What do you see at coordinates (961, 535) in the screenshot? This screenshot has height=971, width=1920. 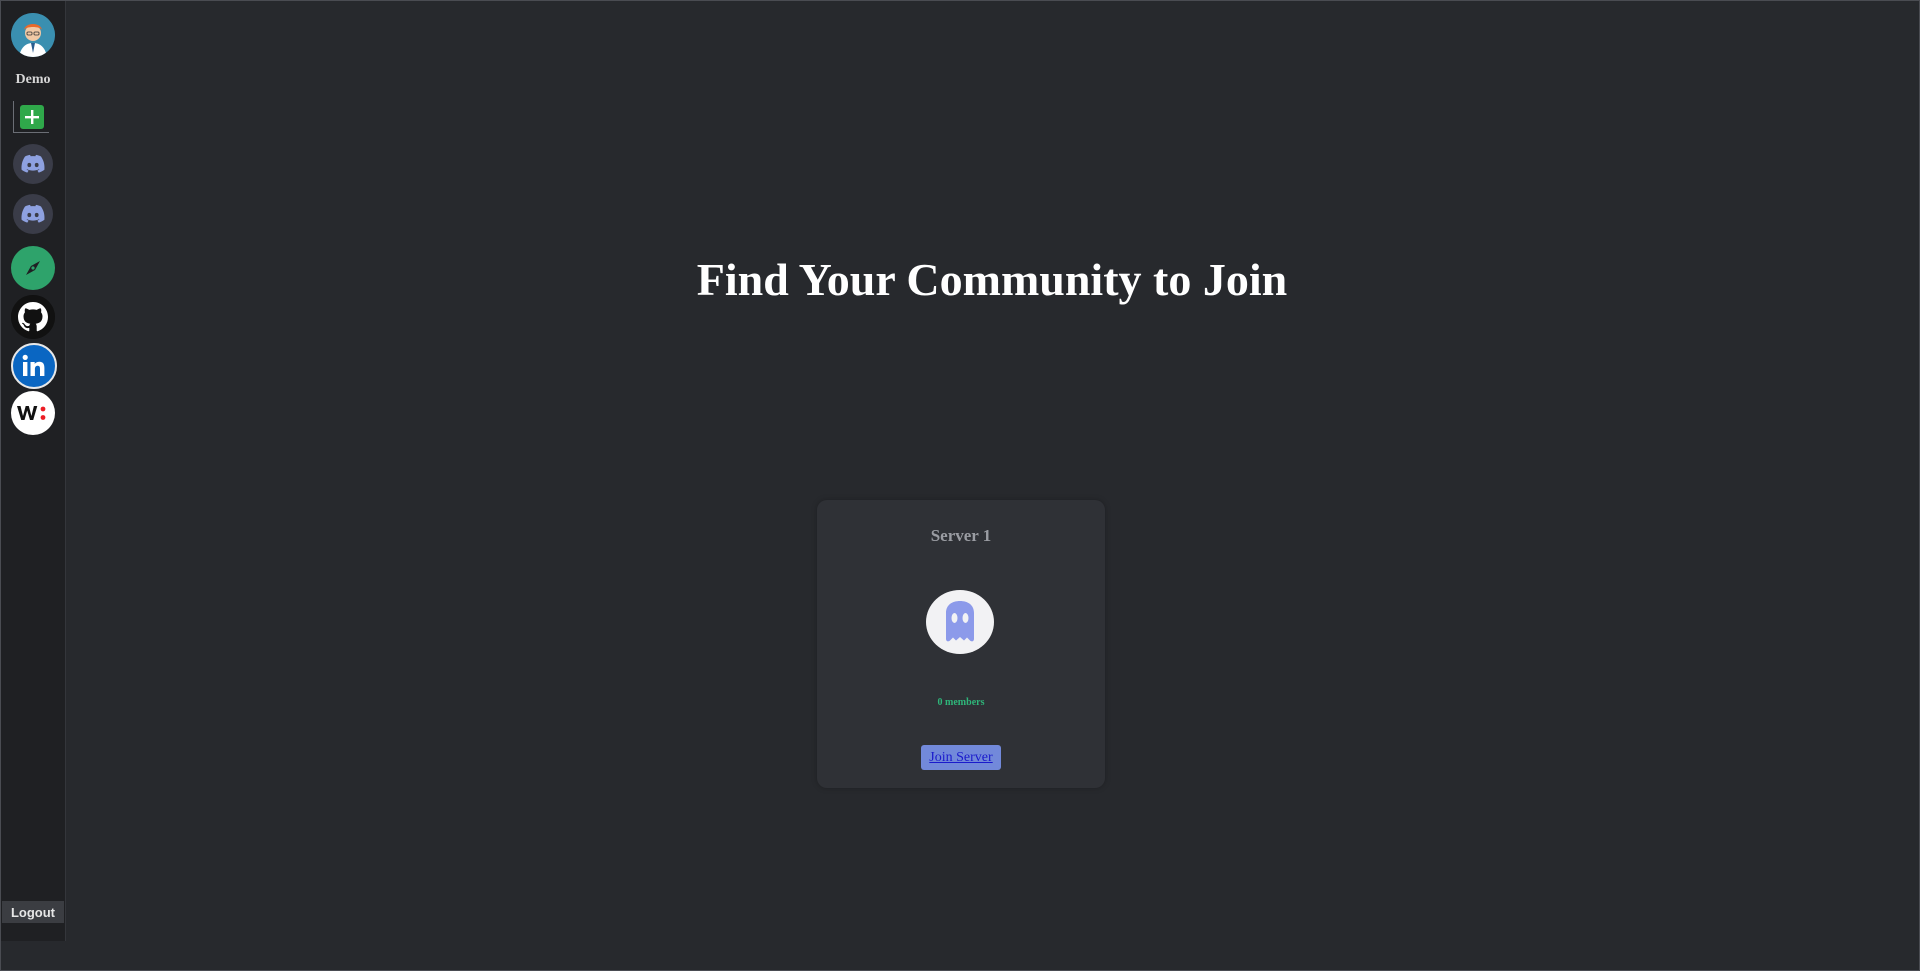 I see `server-name: Server 1` at bounding box center [961, 535].